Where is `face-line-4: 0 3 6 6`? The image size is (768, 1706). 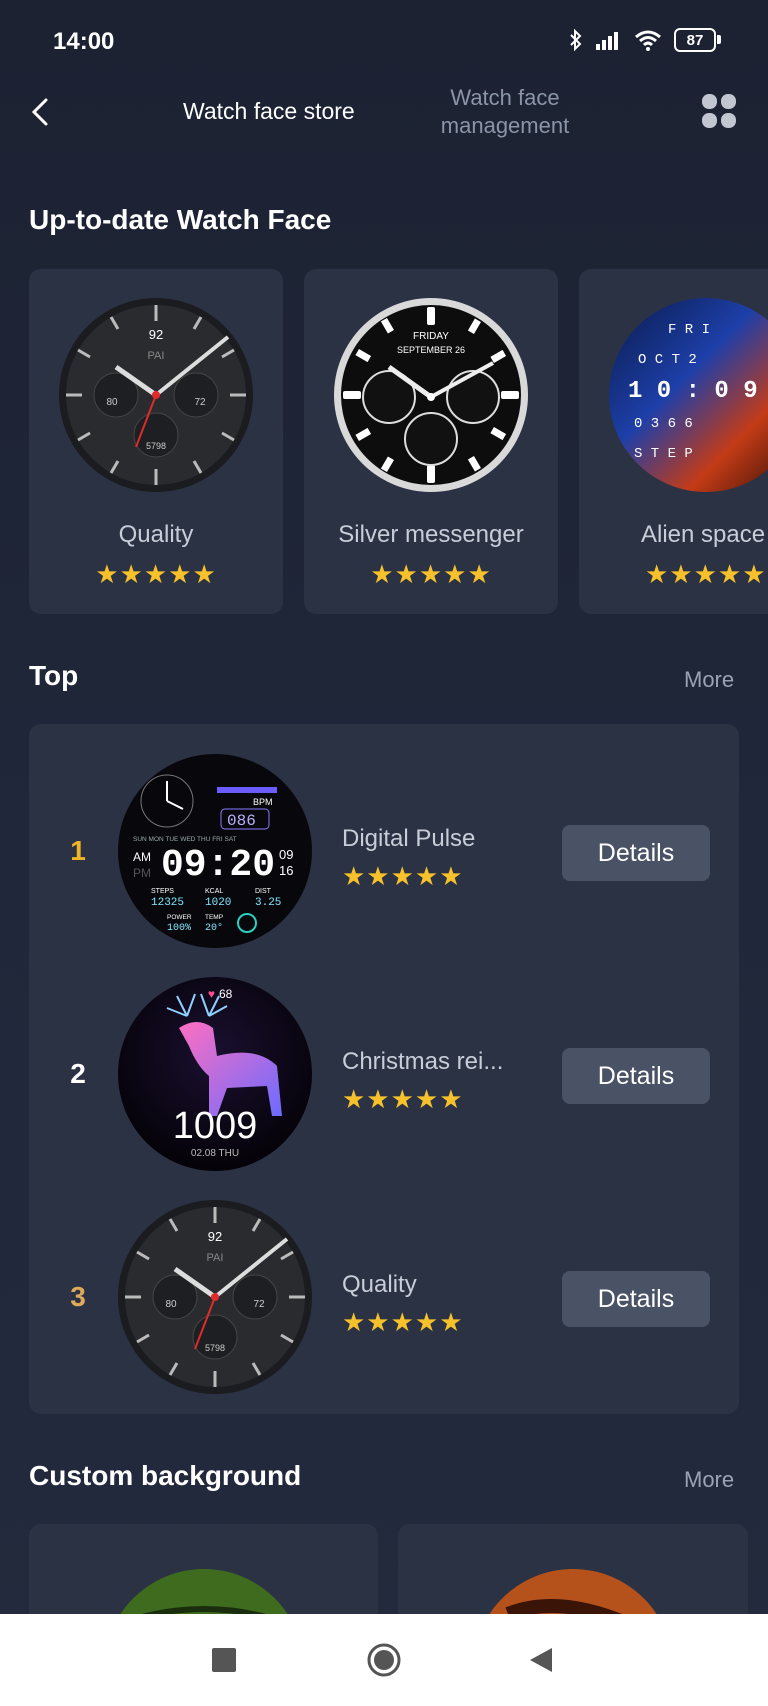
face-line-4: 0 3 6 6 is located at coordinates (663, 424).